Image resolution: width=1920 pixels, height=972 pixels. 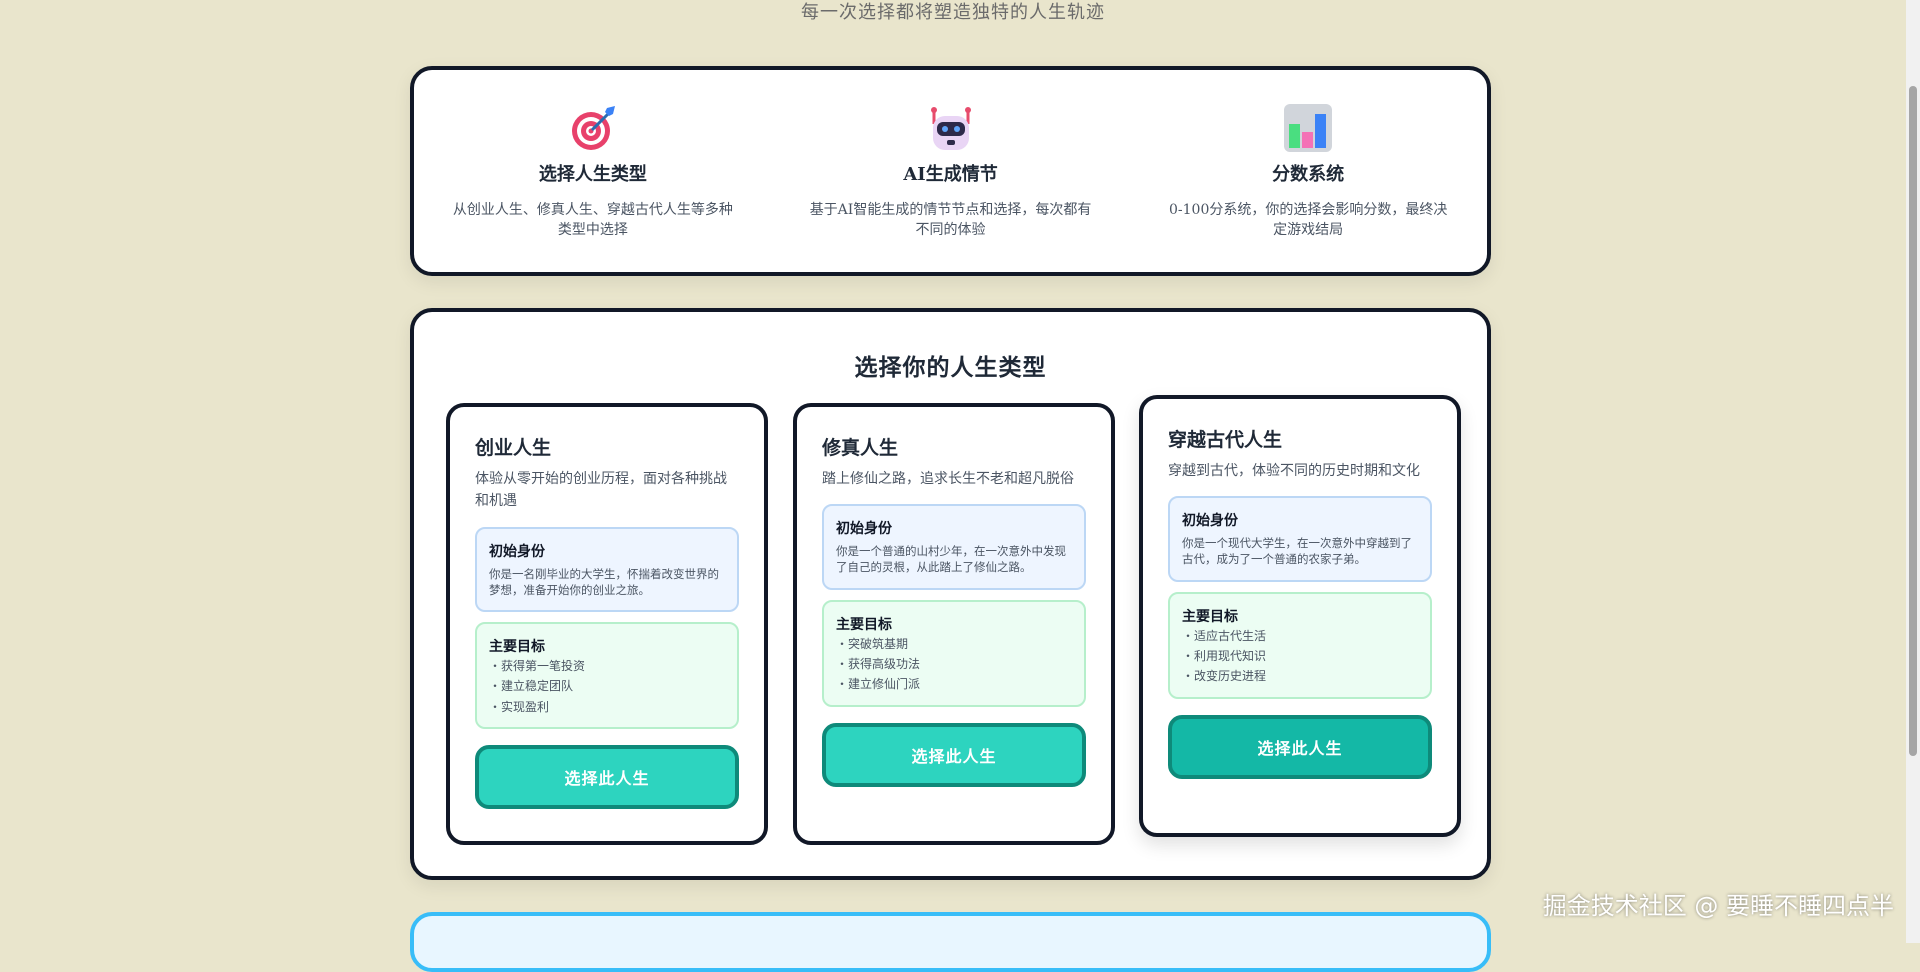 What do you see at coordinates (1225, 440) in the screenshot?
I see `card-title: 穿越古代人生` at bounding box center [1225, 440].